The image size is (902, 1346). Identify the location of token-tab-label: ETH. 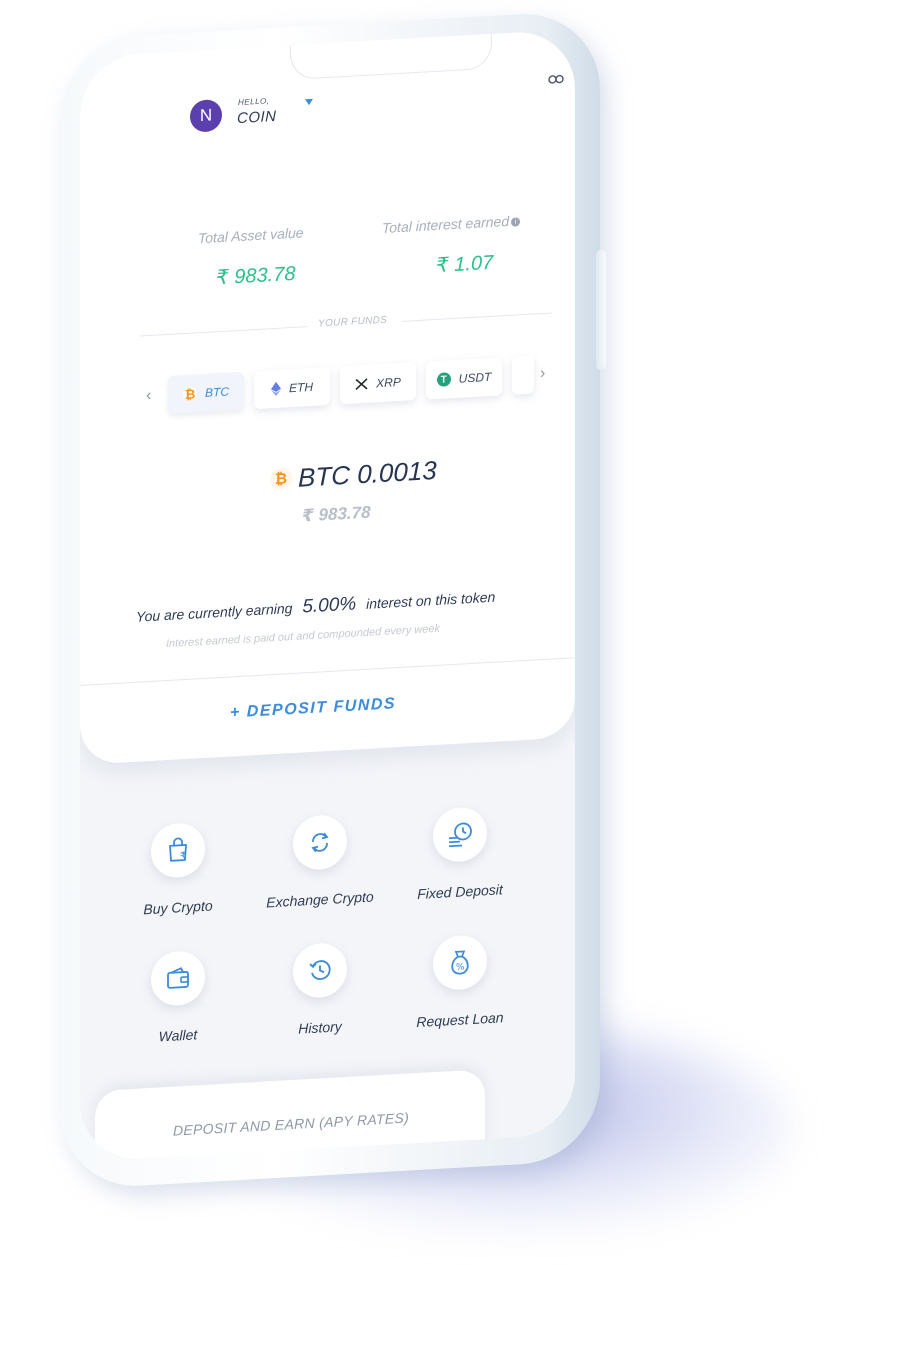
(301, 387).